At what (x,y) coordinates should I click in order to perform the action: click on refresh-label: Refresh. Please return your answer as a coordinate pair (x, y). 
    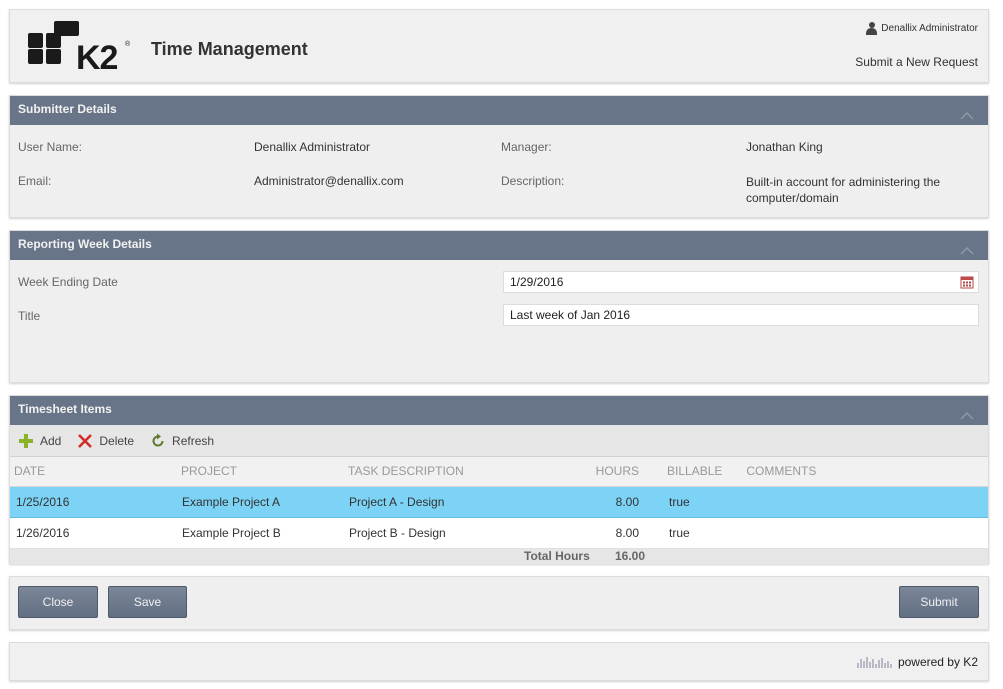
    Looking at the image, I should click on (193, 440).